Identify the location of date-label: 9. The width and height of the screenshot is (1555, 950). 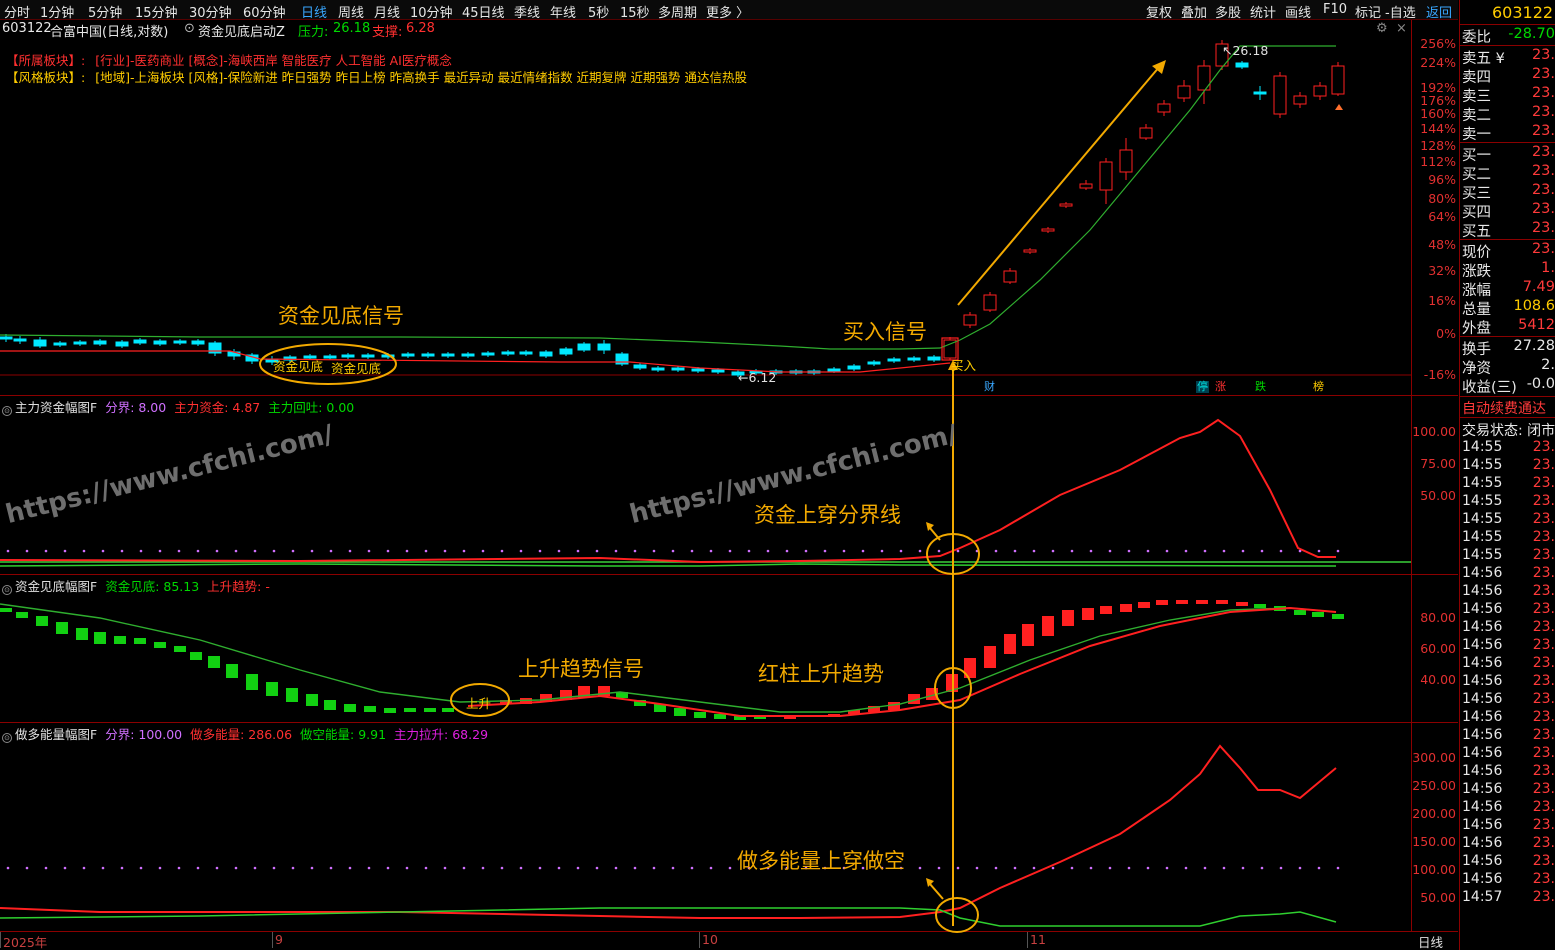
(279, 939).